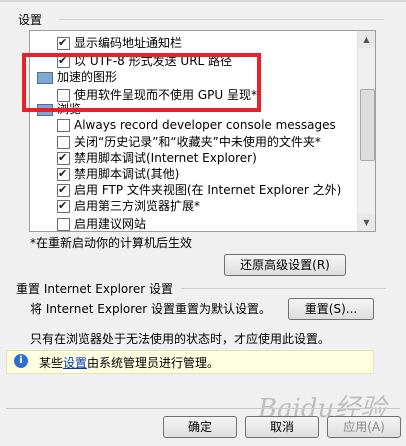  Describe the element at coordinates (141, 82) in the screenshot. I see `highlight-annotation-box` at that location.